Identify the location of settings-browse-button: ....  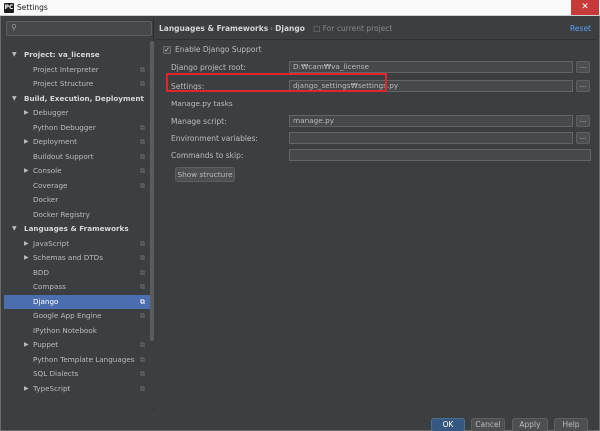
(583, 86).